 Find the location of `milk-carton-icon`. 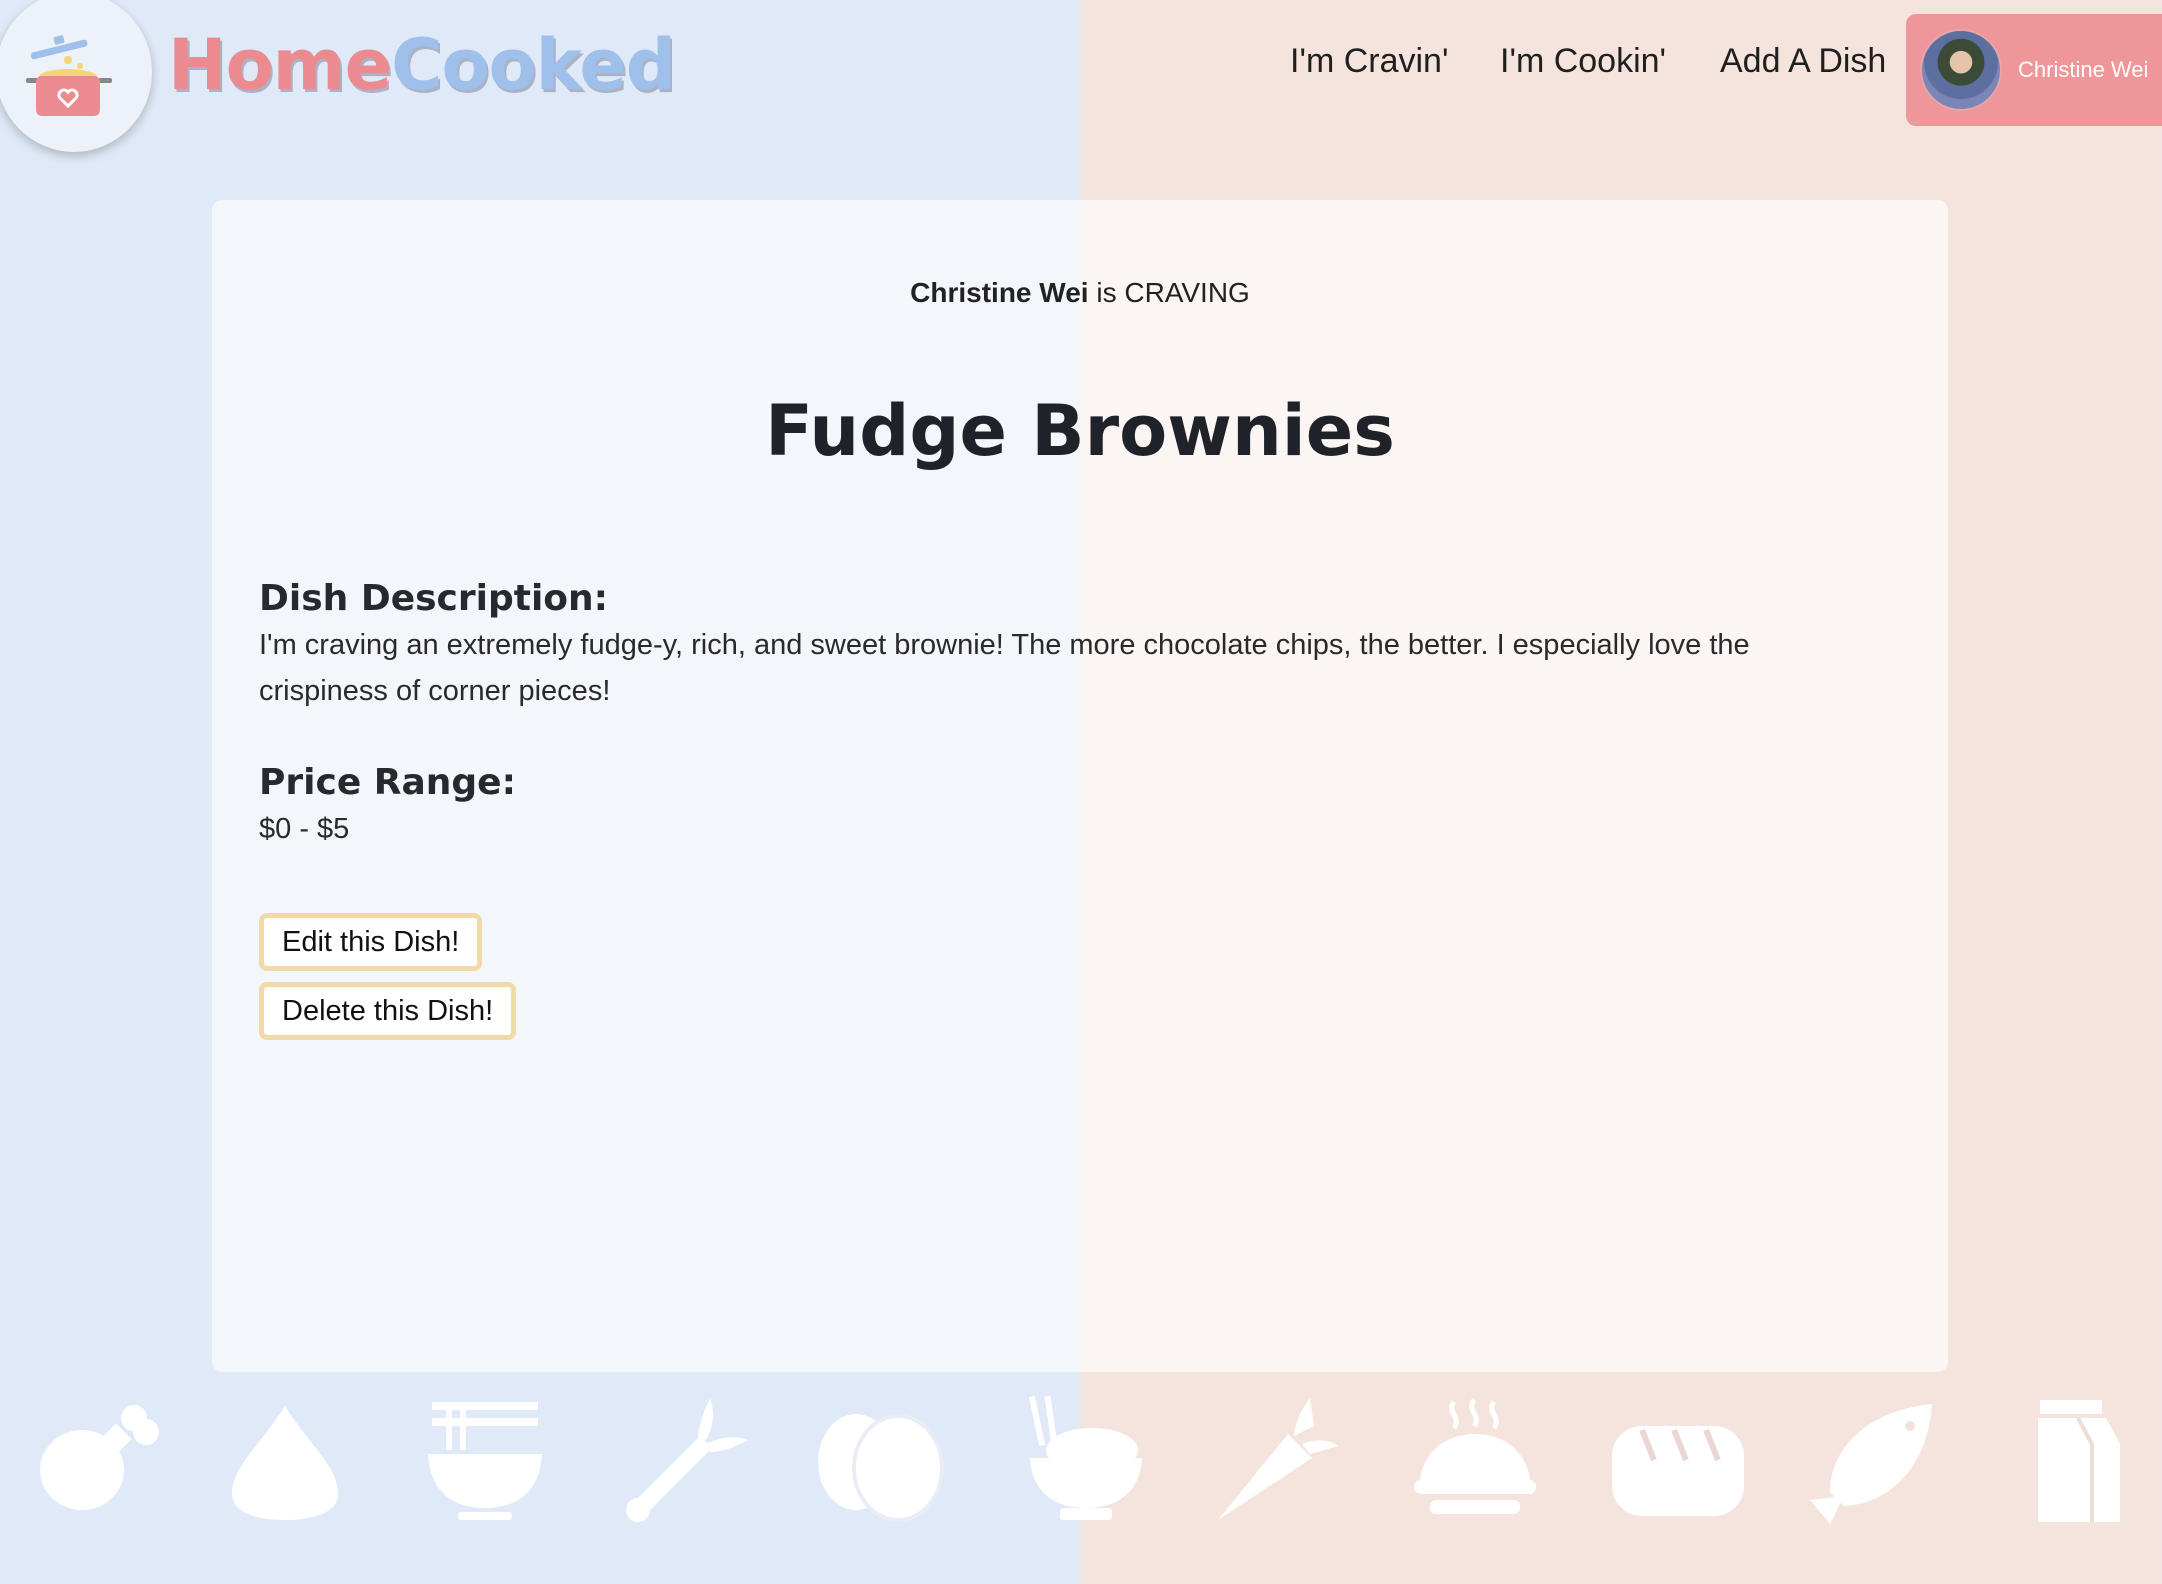

milk-carton-icon is located at coordinates (2079, 1461).